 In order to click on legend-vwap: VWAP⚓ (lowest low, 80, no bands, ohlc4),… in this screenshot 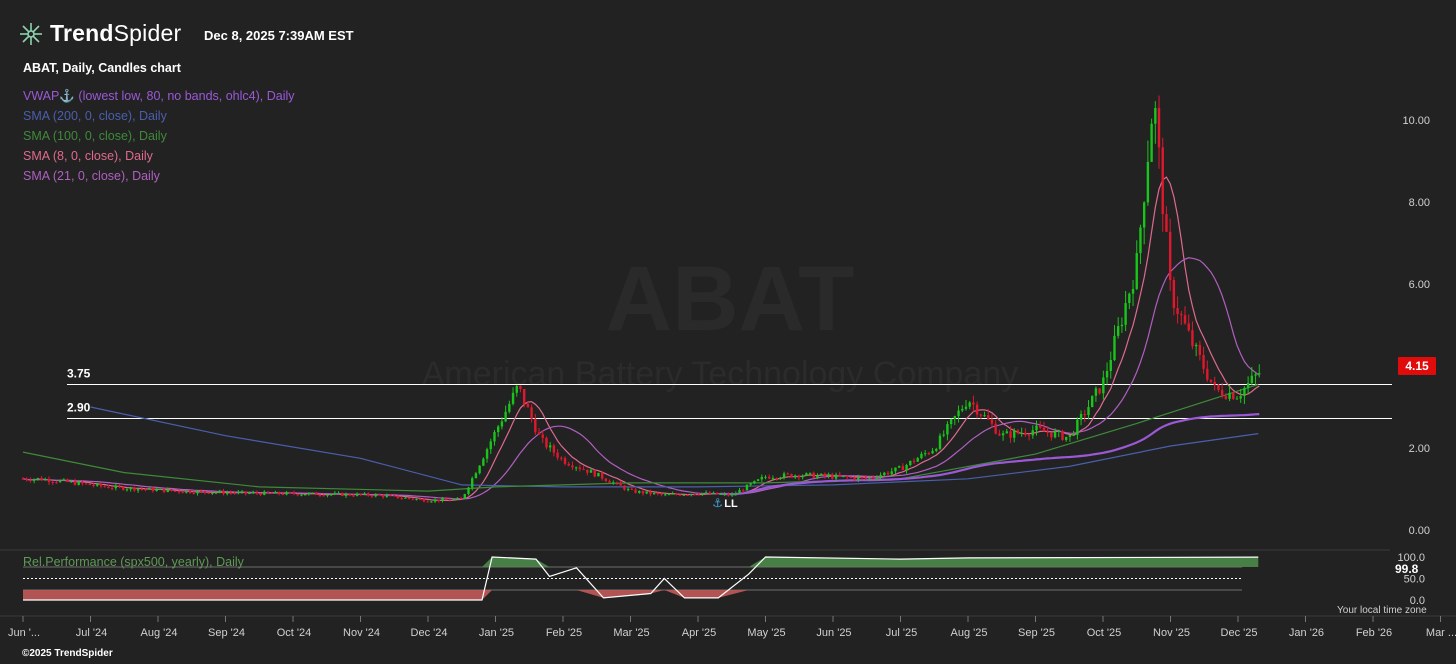, I will do `click(159, 96)`.